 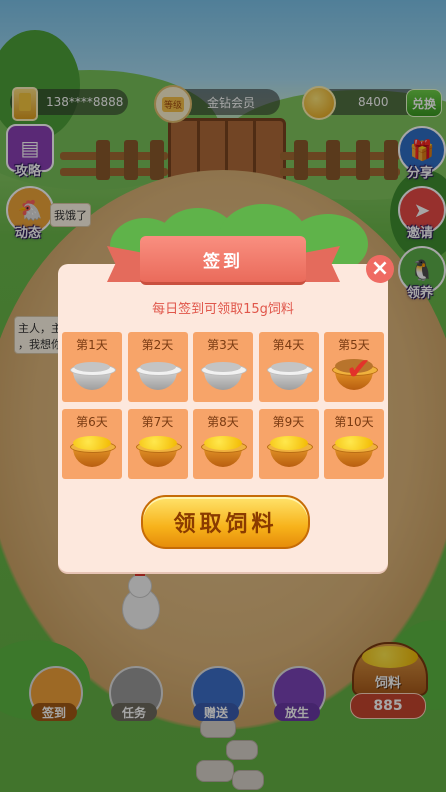 I want to click on claim-feed-button: 领取饲料, so click(x=225, y=522).